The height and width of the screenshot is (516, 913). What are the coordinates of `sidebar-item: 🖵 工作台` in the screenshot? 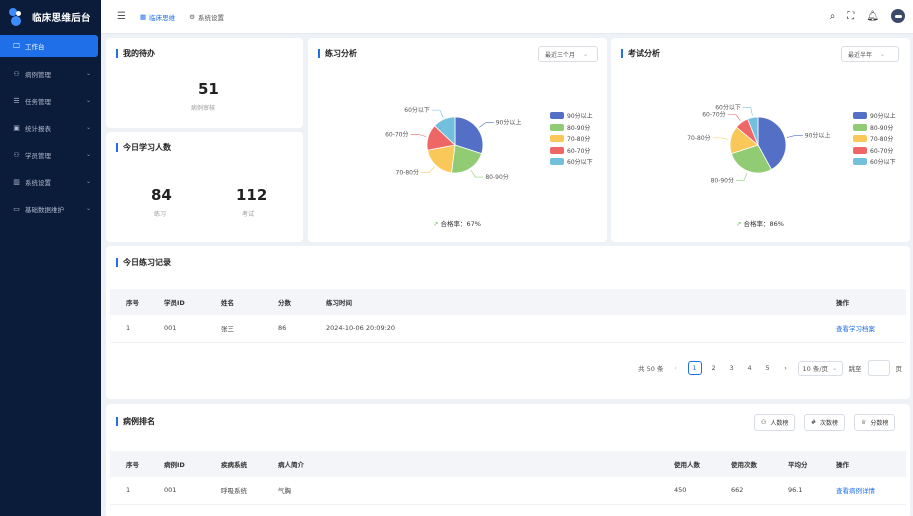 It's located at (49, 46).